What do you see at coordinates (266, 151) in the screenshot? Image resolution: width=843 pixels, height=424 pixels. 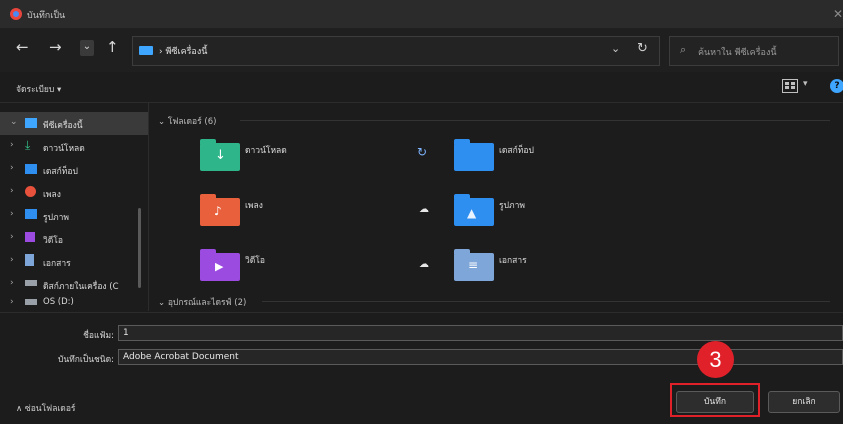 I see `folder-label: ดาวน์โหลด` at bounding box center [266, 151].